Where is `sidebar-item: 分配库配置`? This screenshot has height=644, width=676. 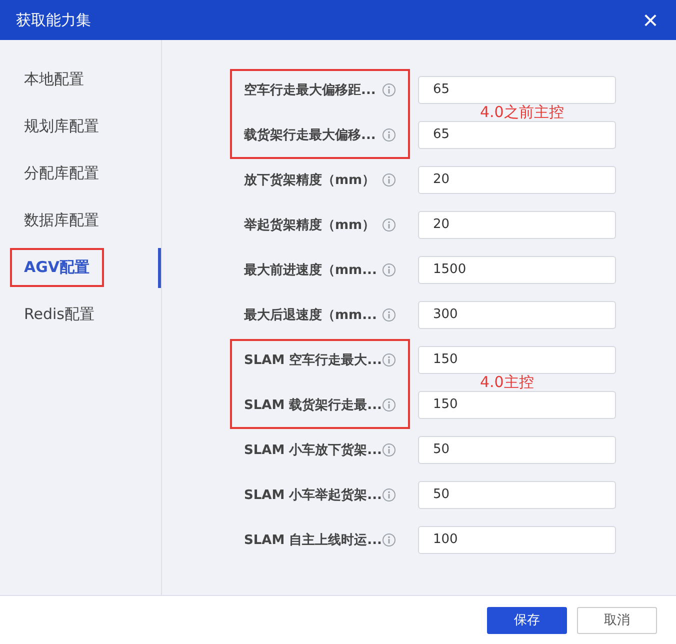 sidebar-item: 分配库配置 is located at coordinates (61, 173).